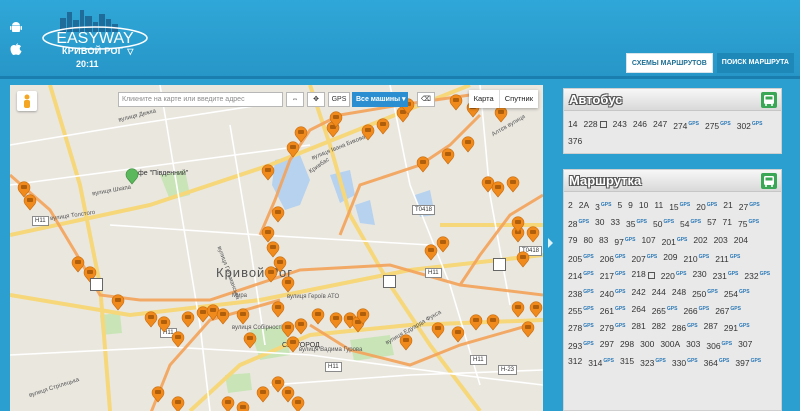 This screenshot has height=411, width=800. Describe the element at coordinates (639, 327) in the screenshot. I see `route-link: 281` at that location.